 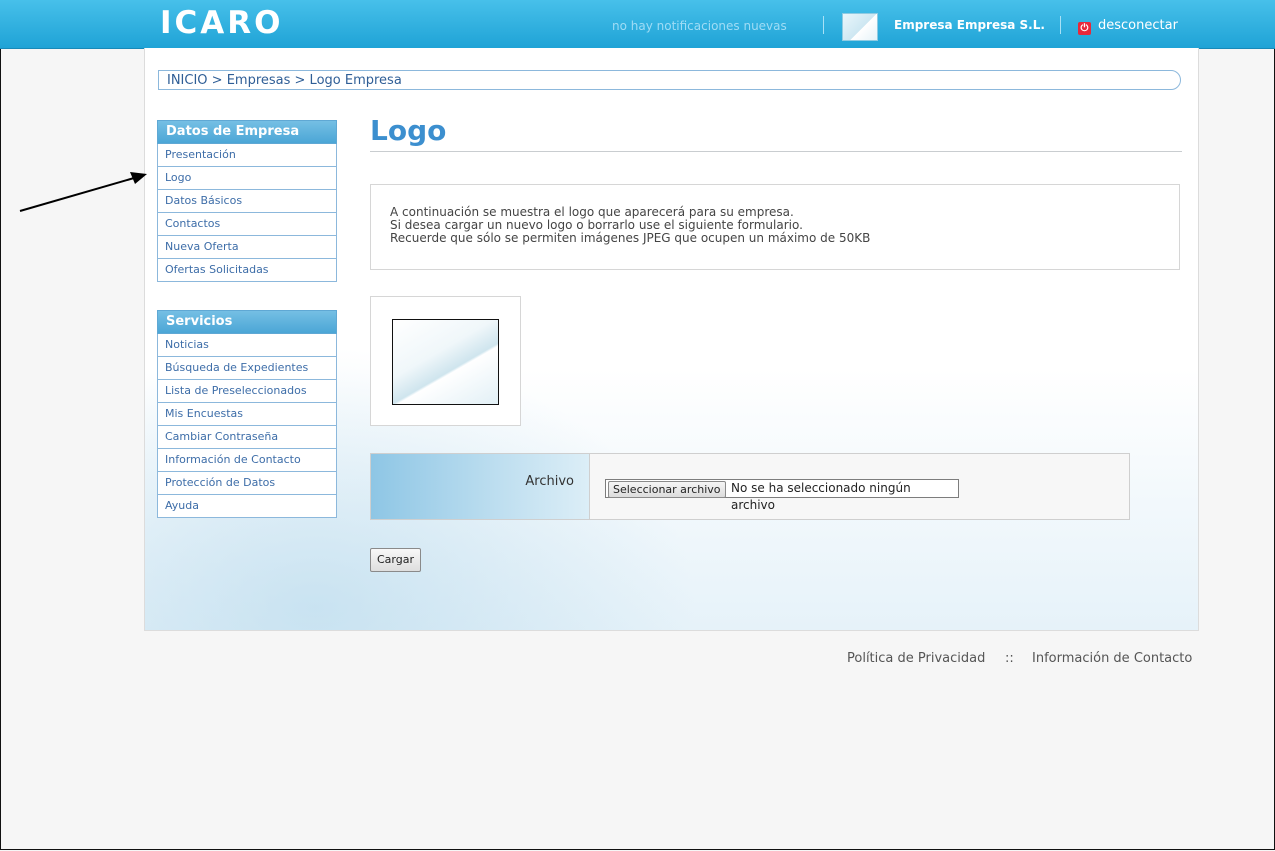 I want to click on sidebar-item-informacion-contacto: Información de Contacto, so click(x=247, y=460).